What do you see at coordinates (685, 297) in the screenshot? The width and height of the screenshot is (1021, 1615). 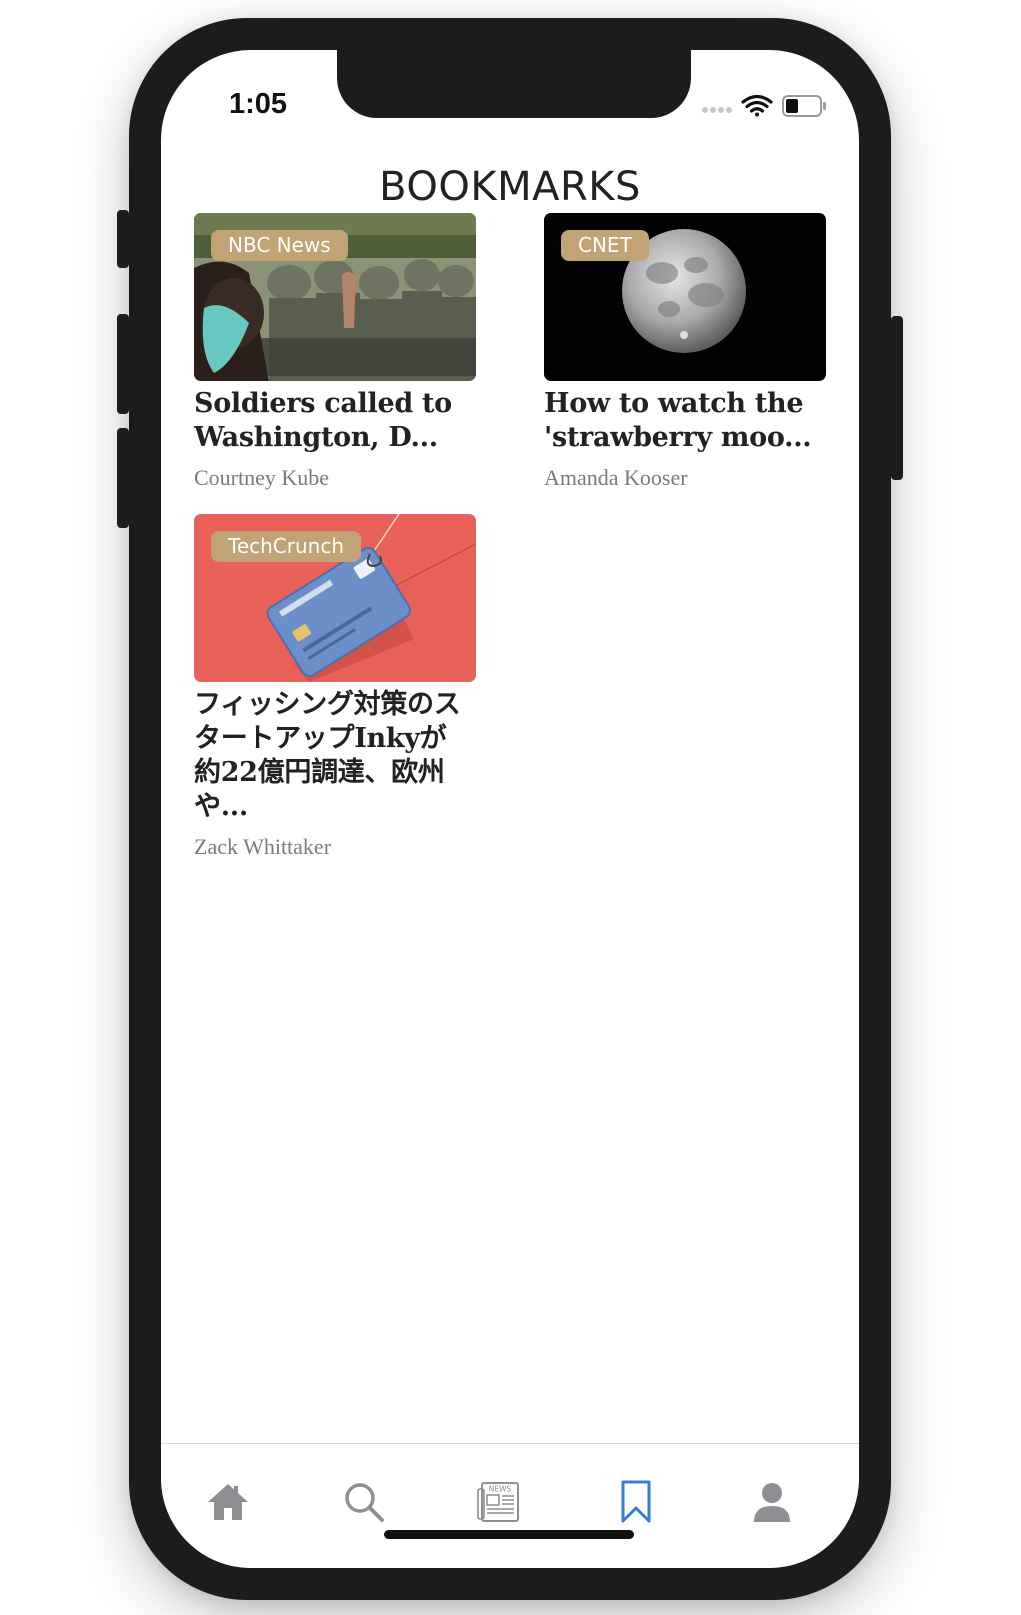 I see `article-thumbnail: CNET` at bounding box center [685, 297].